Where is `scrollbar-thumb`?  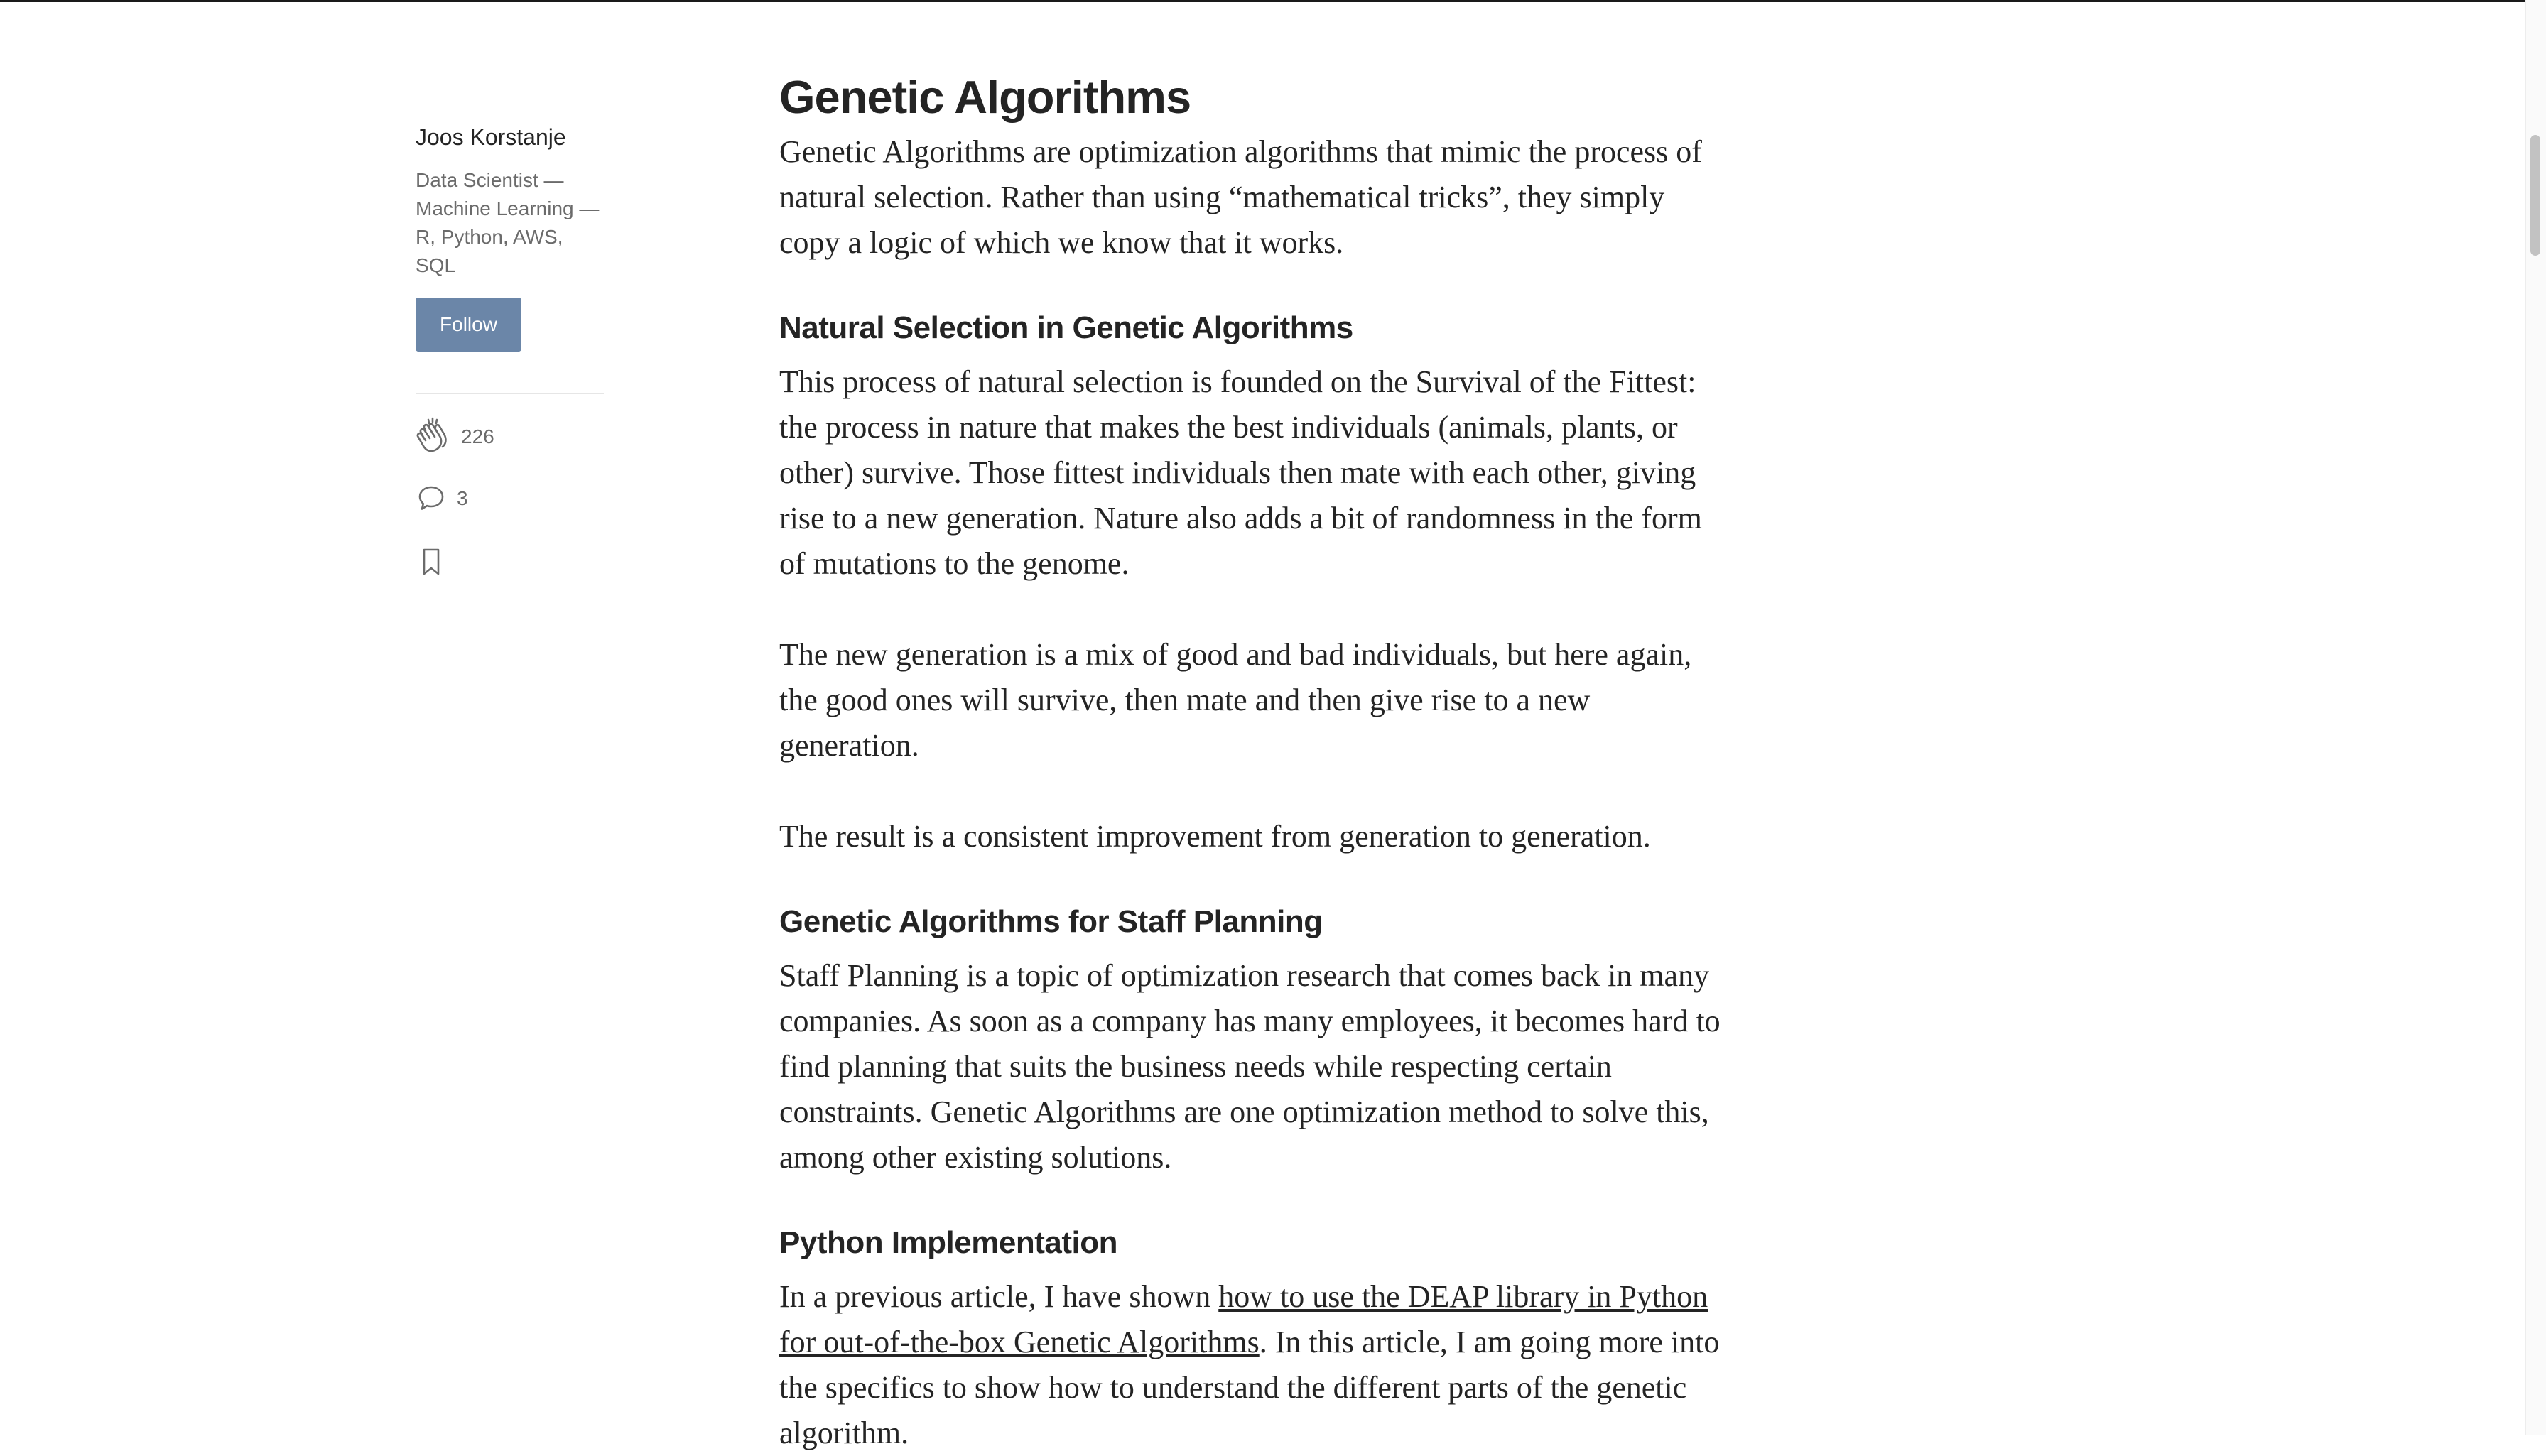
scrollbar-thumb is located at coordinates (2535, 195).